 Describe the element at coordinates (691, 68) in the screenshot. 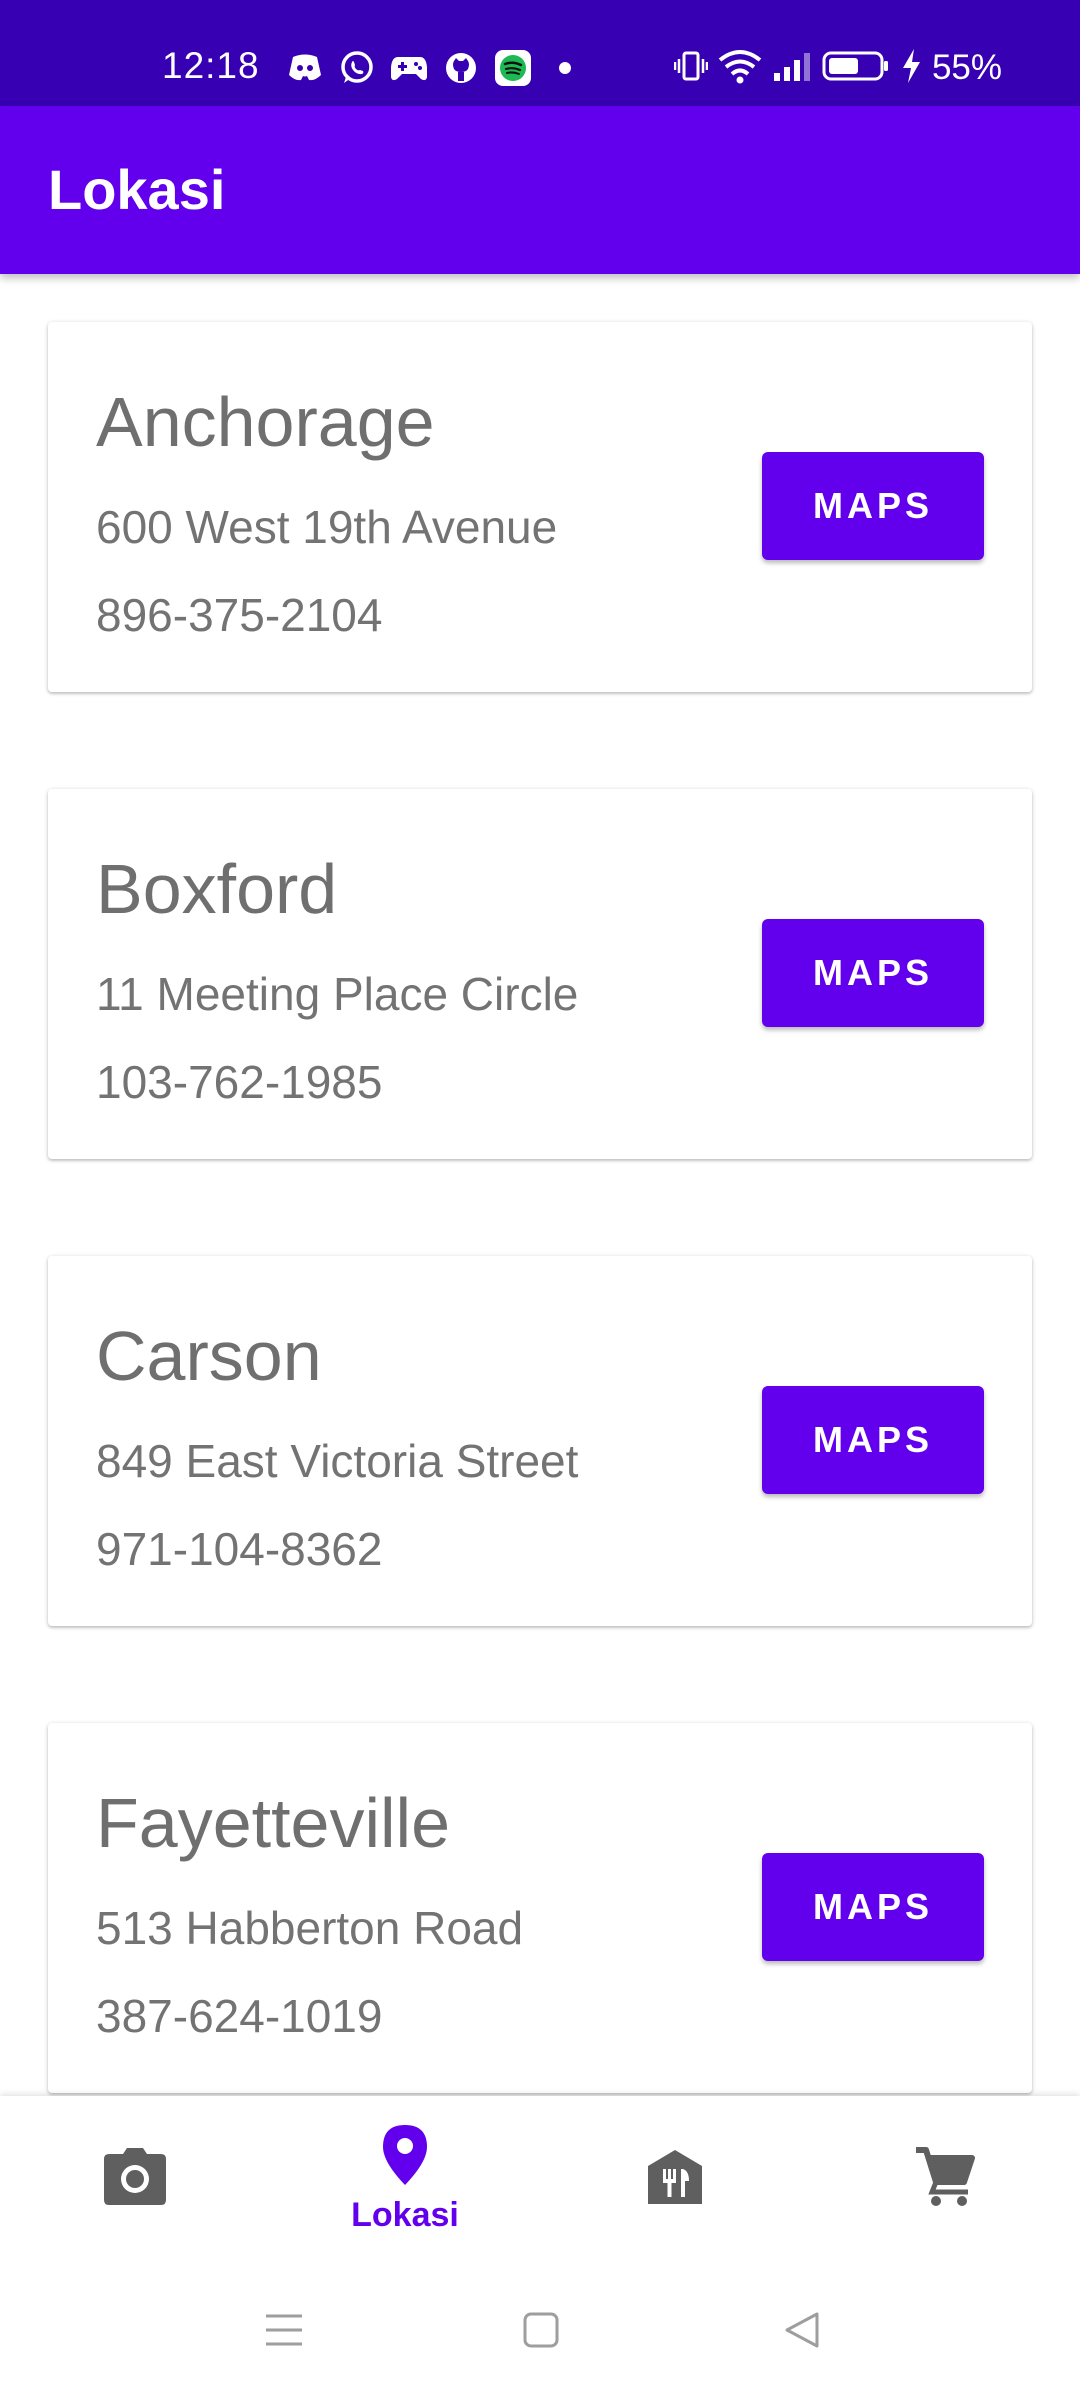

I see `vibrate-icon` at that location.